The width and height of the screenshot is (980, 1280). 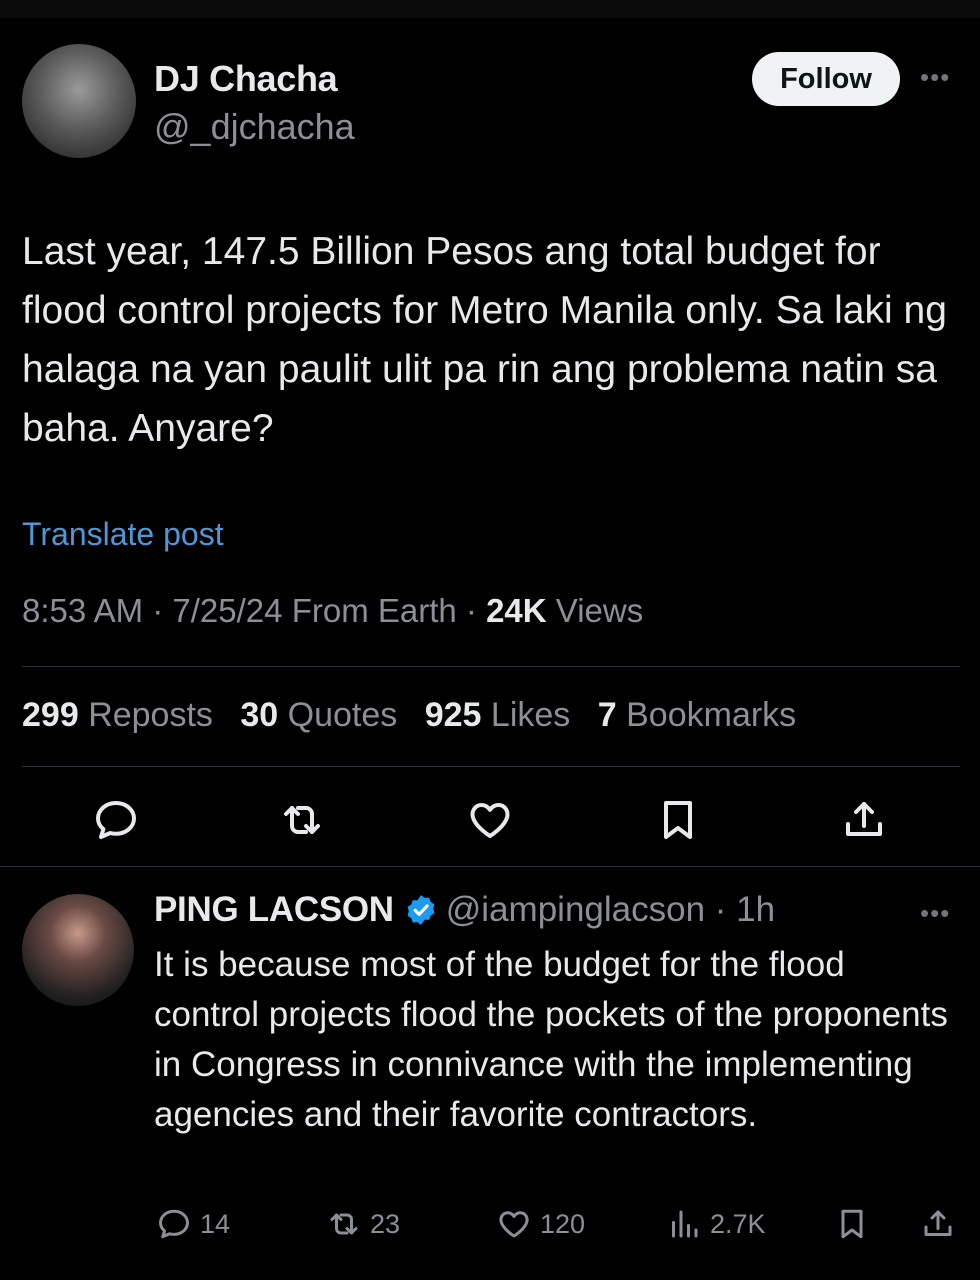 What do you see at coordinates (575, 910) in the screenshot?
I see `reply-author-handle: @iampinglacson` at bounding box center [575, 910].